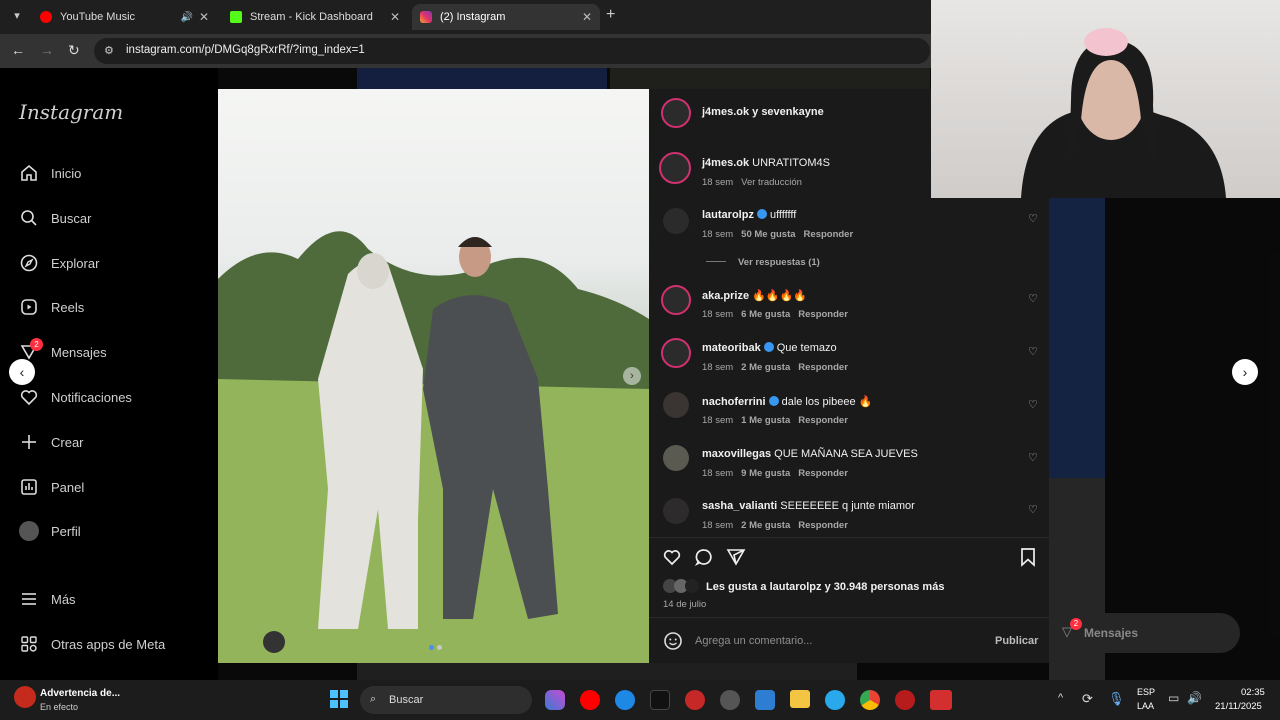 This screenshot has height=720, width=1280. What do you see at coordinates (1173, 698) in the screenshot?
I see `monitor-icon: ▭` at bounding box center [1173, 698].